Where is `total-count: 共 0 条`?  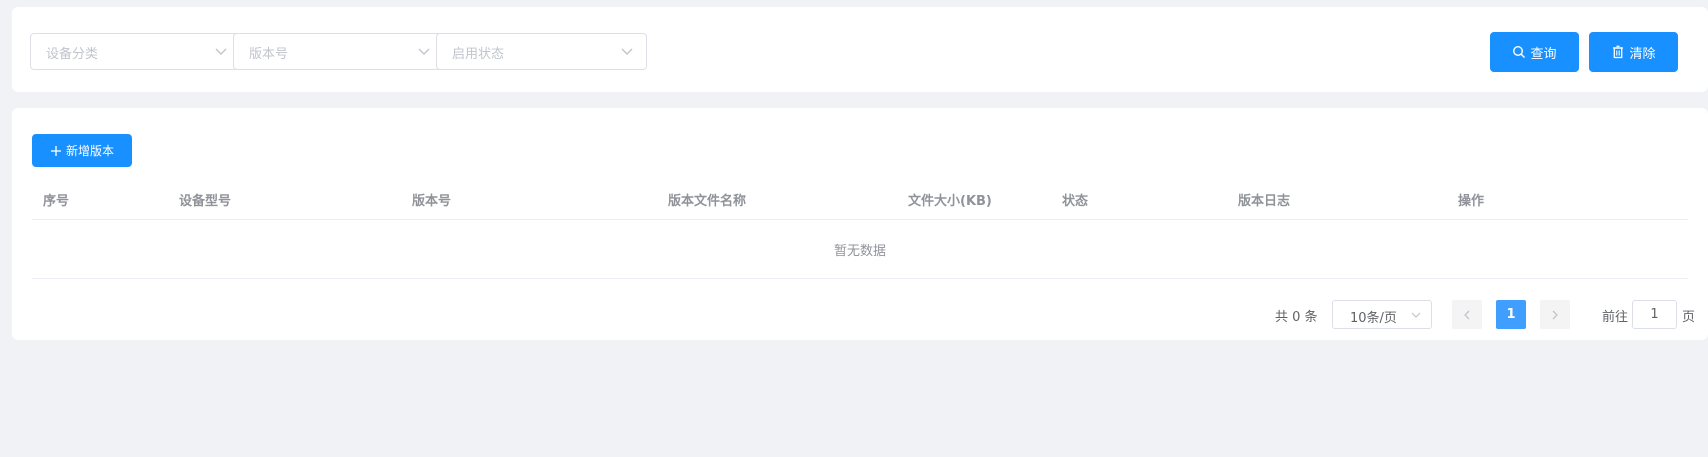 total-count: 共 0 条 is located at coordinates (1296, 317).